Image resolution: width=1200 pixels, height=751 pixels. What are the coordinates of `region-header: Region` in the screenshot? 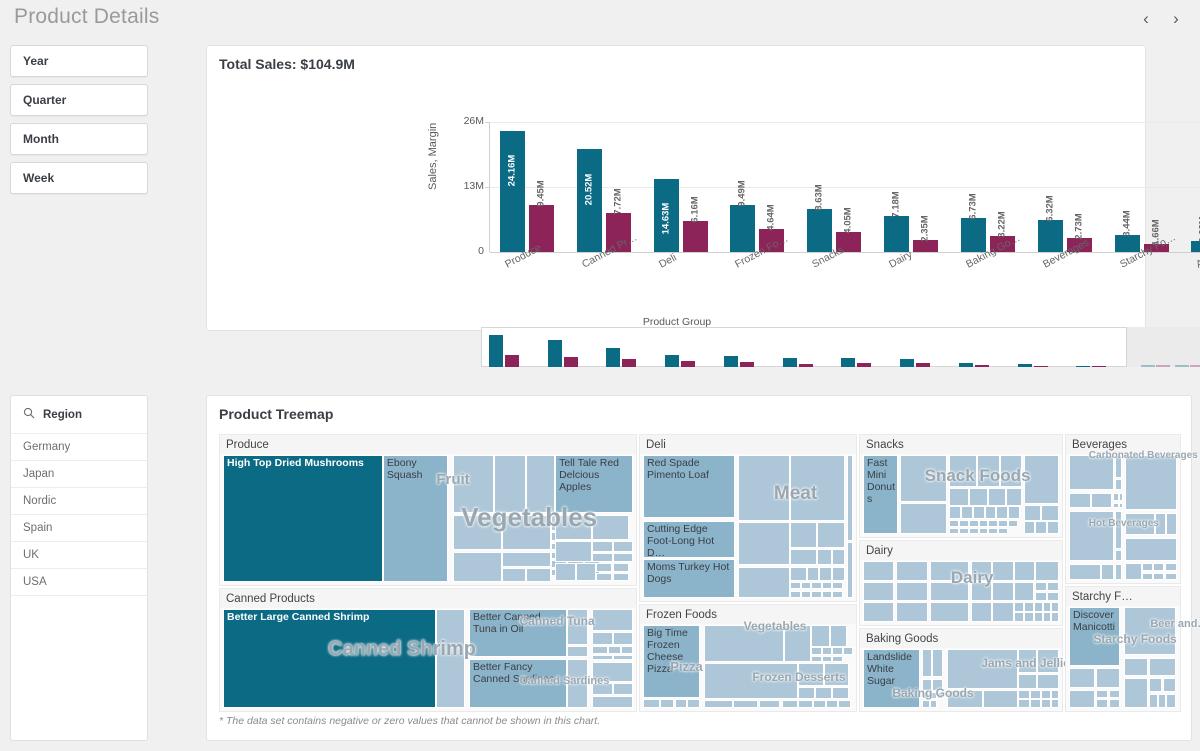 It's located at (79, 415).